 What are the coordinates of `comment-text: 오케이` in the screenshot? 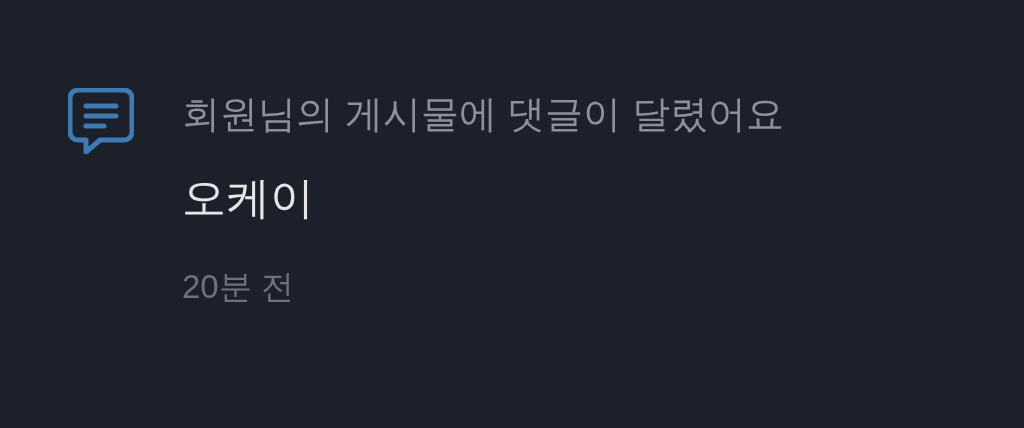 It's located at (248, 198).